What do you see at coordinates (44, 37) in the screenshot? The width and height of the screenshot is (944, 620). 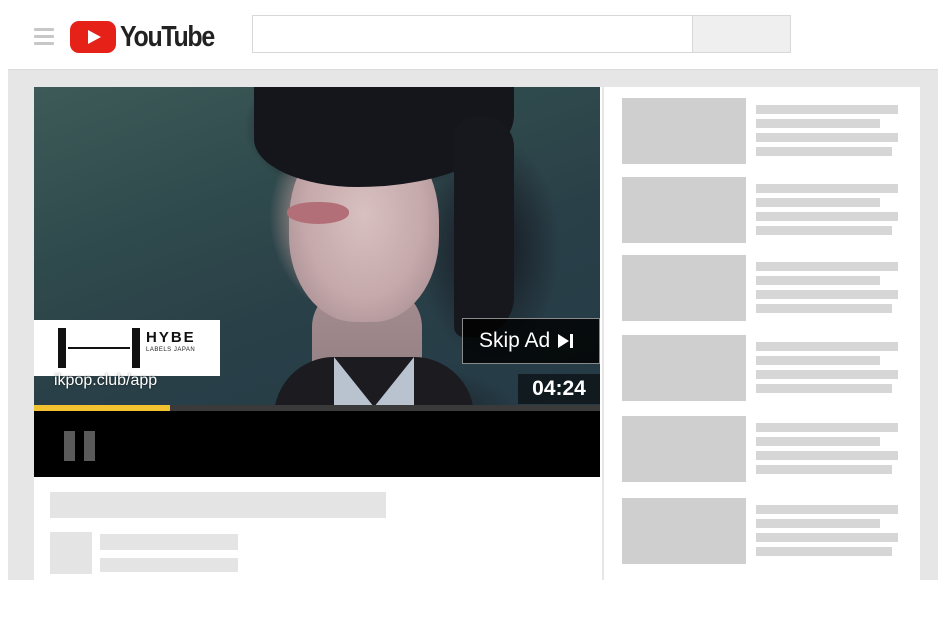 I see `menu-icon` at bounding box center [44, 37].